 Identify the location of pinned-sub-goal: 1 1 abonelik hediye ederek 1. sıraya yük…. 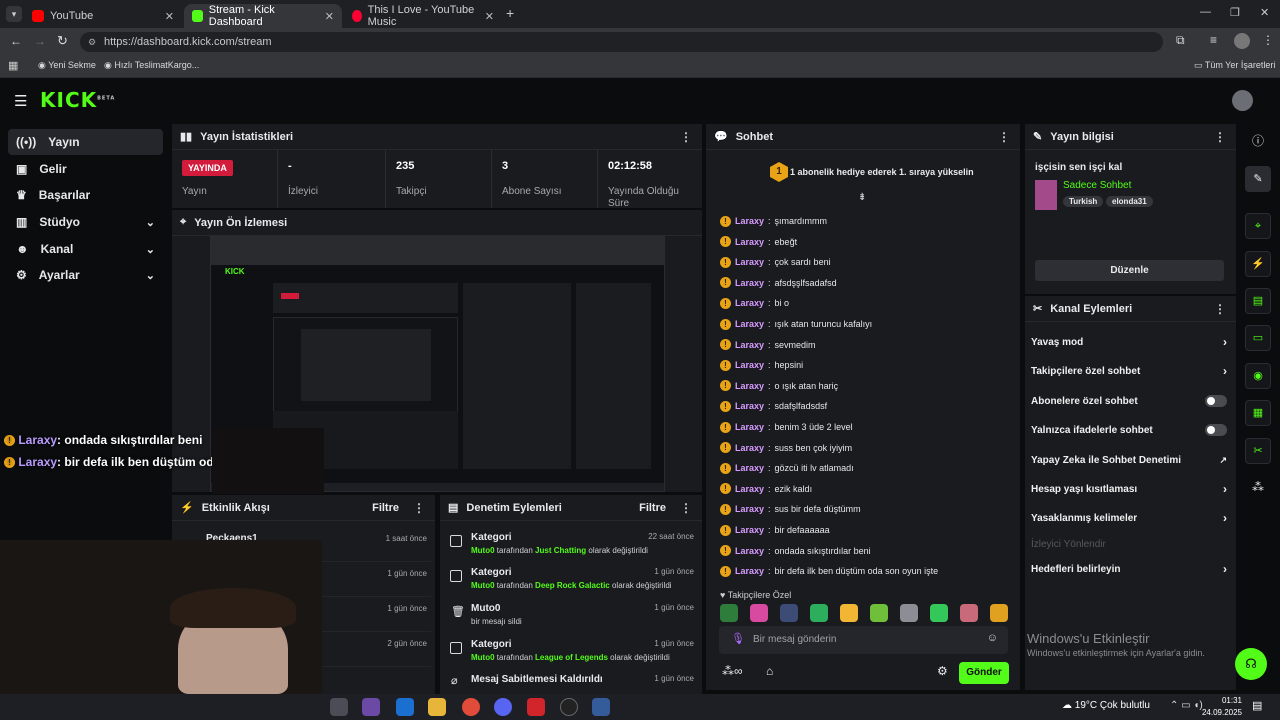
(863, 172).